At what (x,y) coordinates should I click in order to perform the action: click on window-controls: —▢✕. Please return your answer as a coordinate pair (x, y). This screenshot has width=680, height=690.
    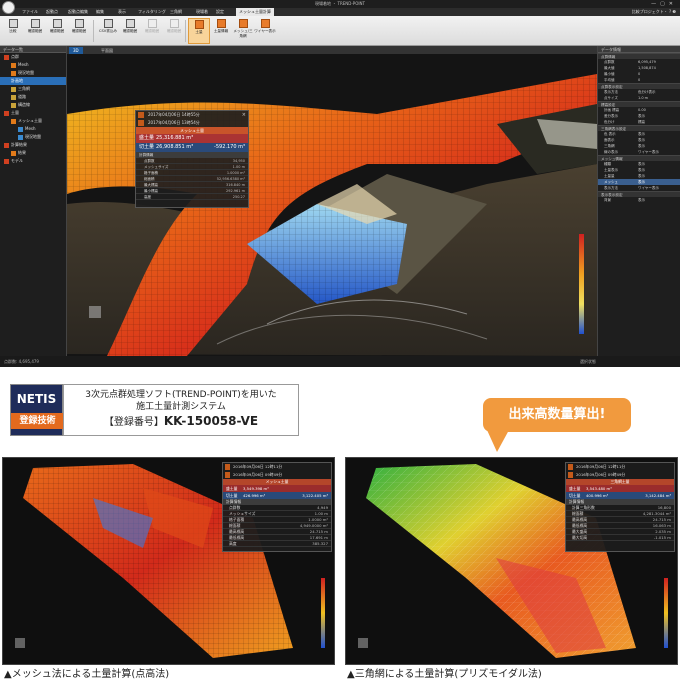
    Looking at the image, I should click on (664, 4).